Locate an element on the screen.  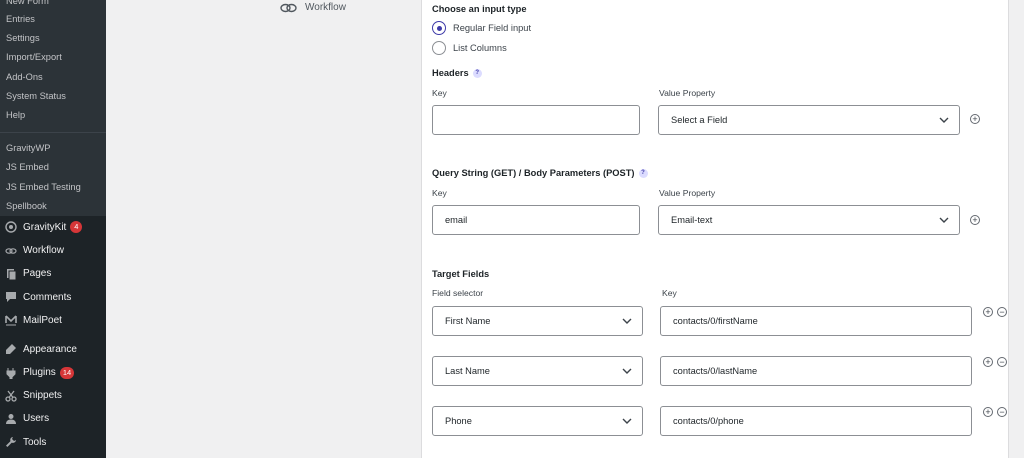
radio-button-selected is located at coordinates (439, 28).